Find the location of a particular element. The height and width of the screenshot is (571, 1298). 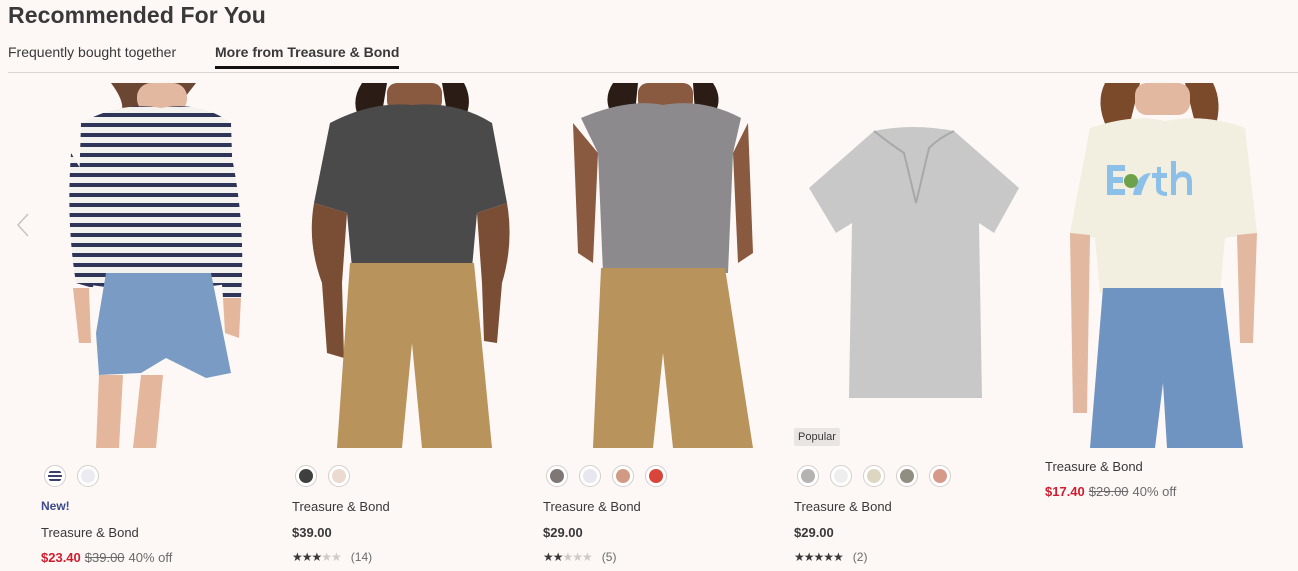

carousel-prev-button is located at coordinates (24, 225).